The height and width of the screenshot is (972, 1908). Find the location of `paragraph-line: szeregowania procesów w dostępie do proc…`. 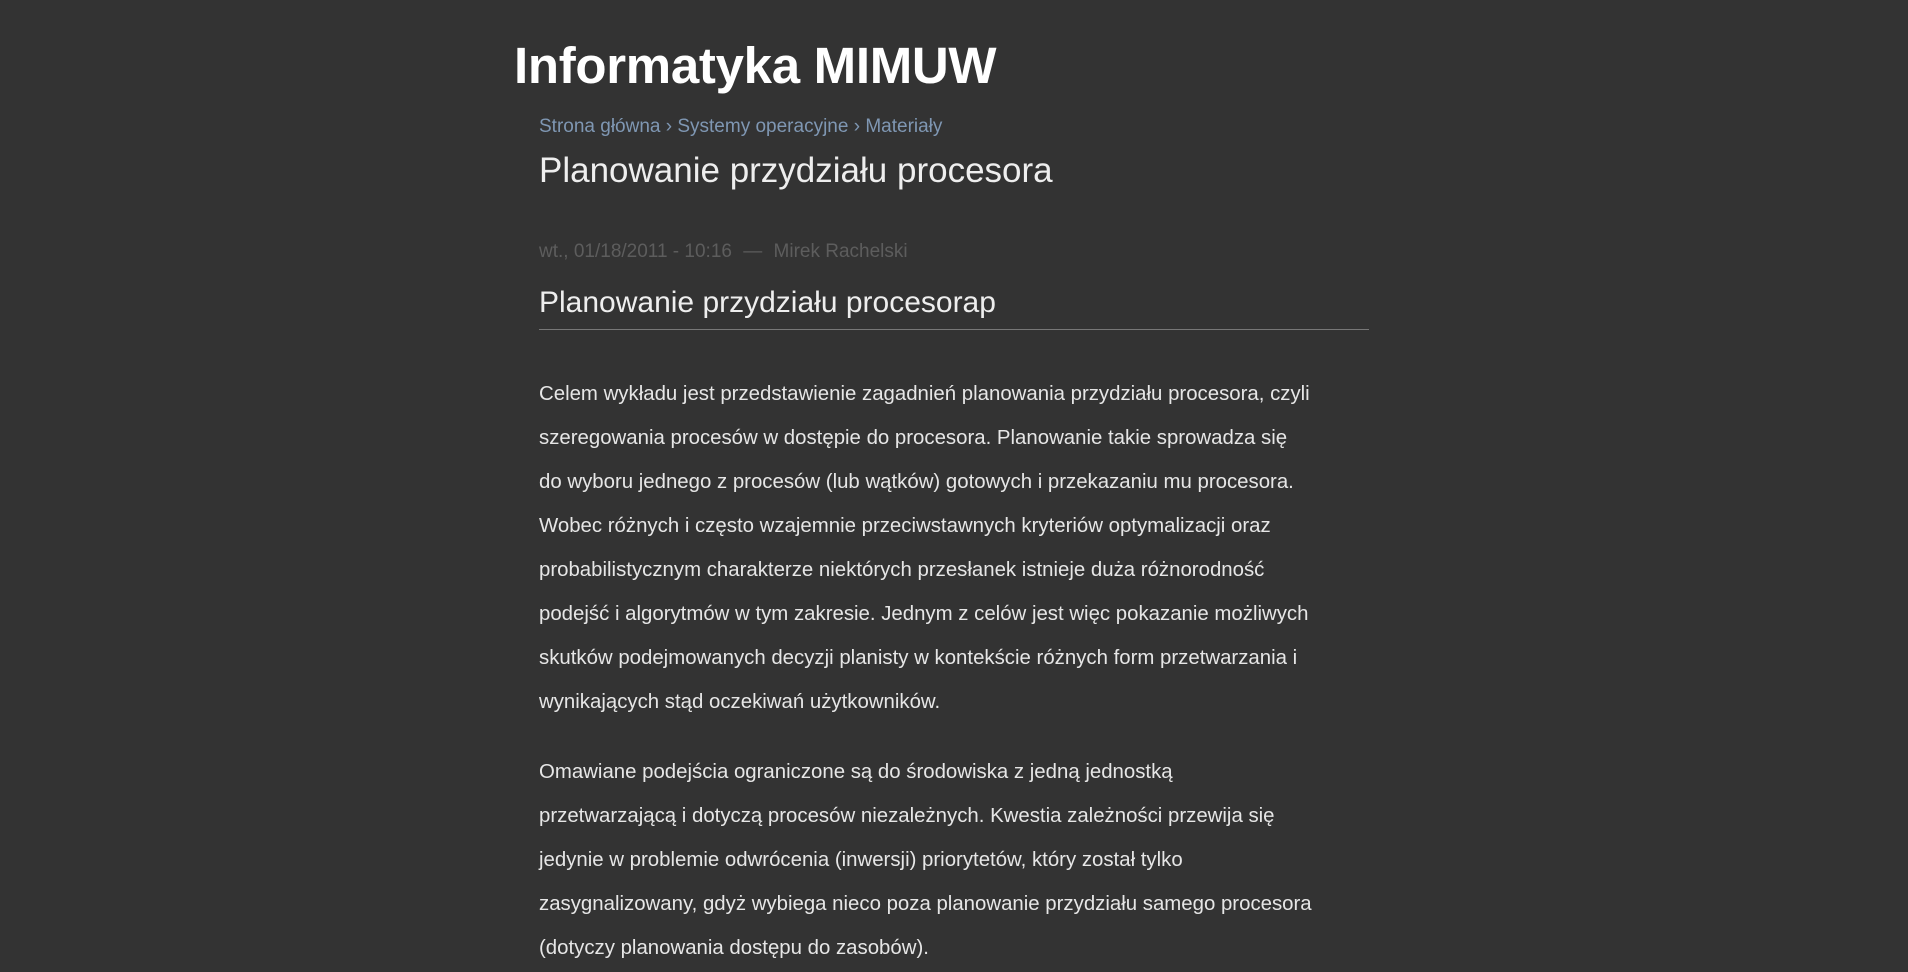

paragraph-line: szeregowania procesów w dostępie do proc… is located at coordinates (913, 438).